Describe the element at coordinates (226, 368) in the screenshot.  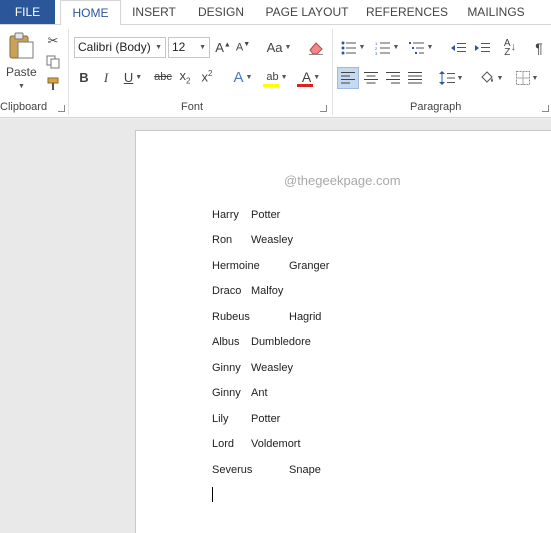
I see `first-name: Ginny` at that location.